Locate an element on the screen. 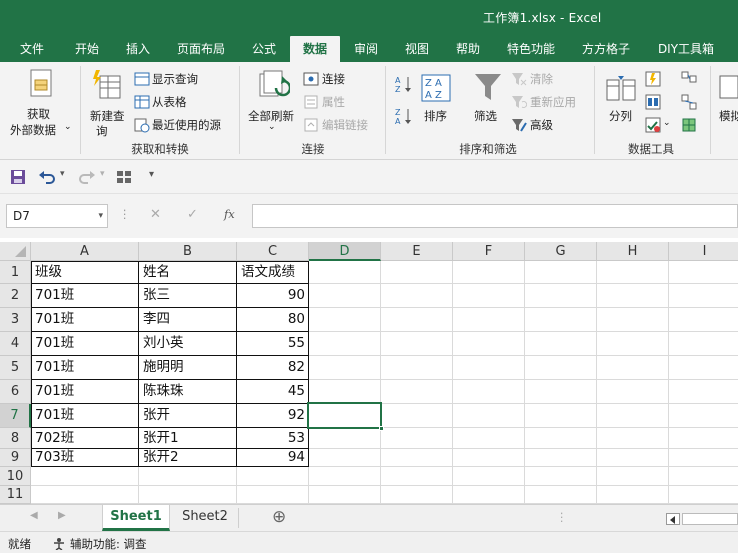 The height and width of the screenshot is (553, 738). cell-a8: 702班 is located at coordinates (85, 438).